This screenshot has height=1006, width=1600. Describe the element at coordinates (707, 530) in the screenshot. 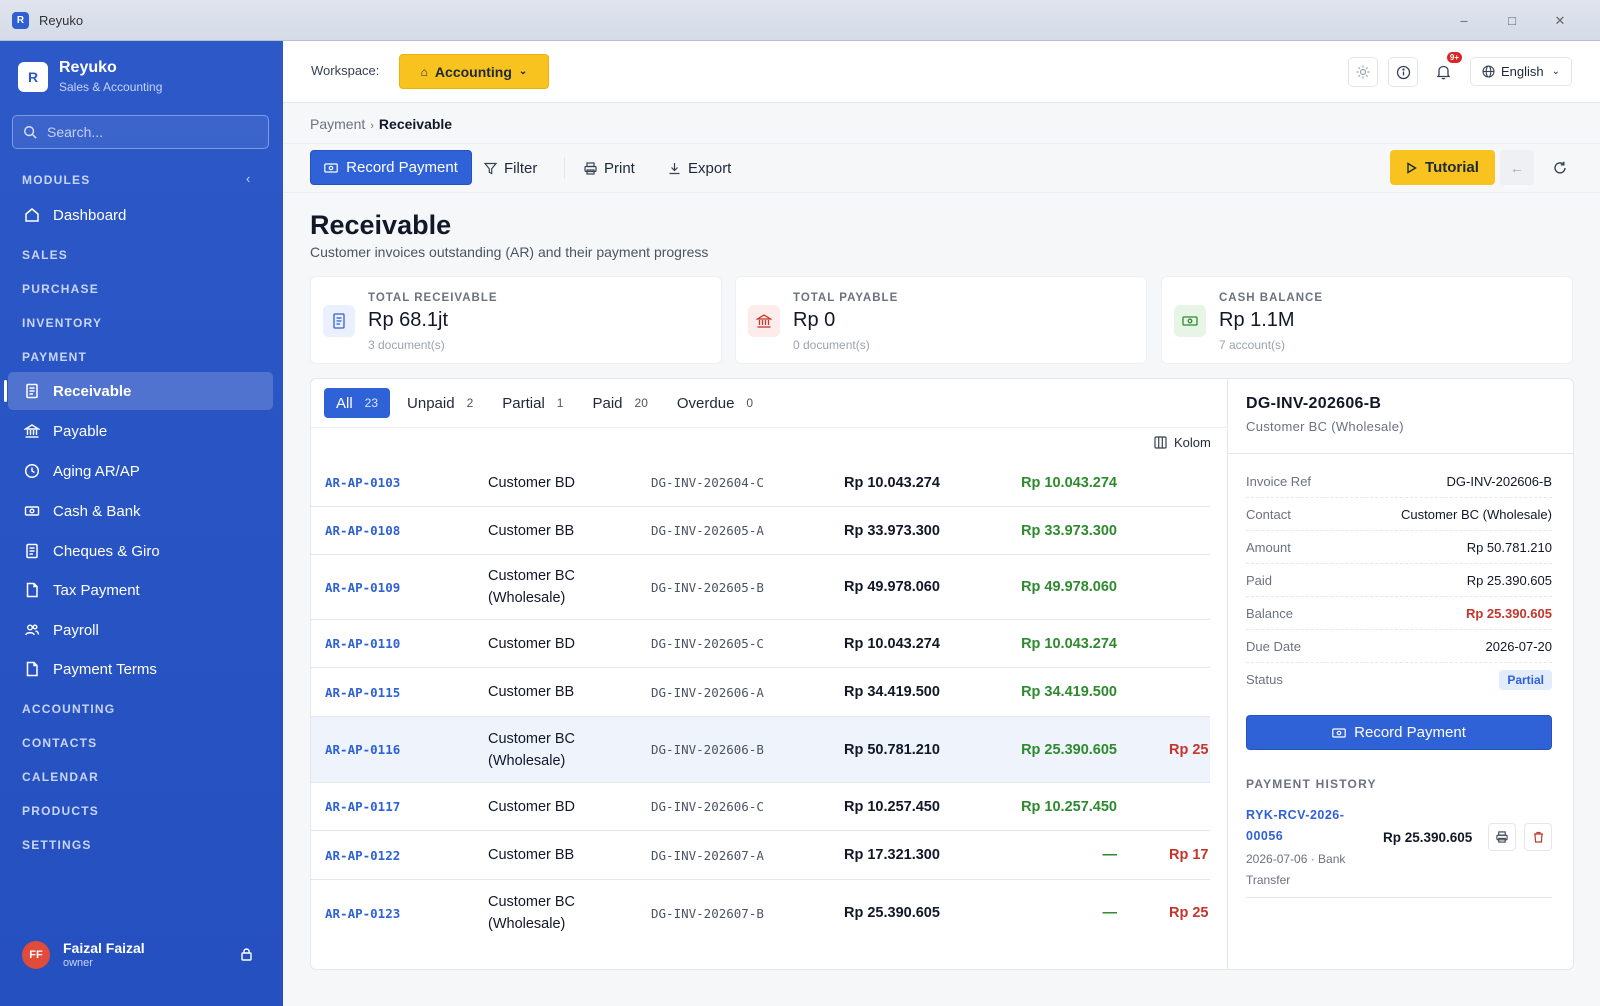

I see `row-invoice-ref: DG-INV-202605-A` at that location.